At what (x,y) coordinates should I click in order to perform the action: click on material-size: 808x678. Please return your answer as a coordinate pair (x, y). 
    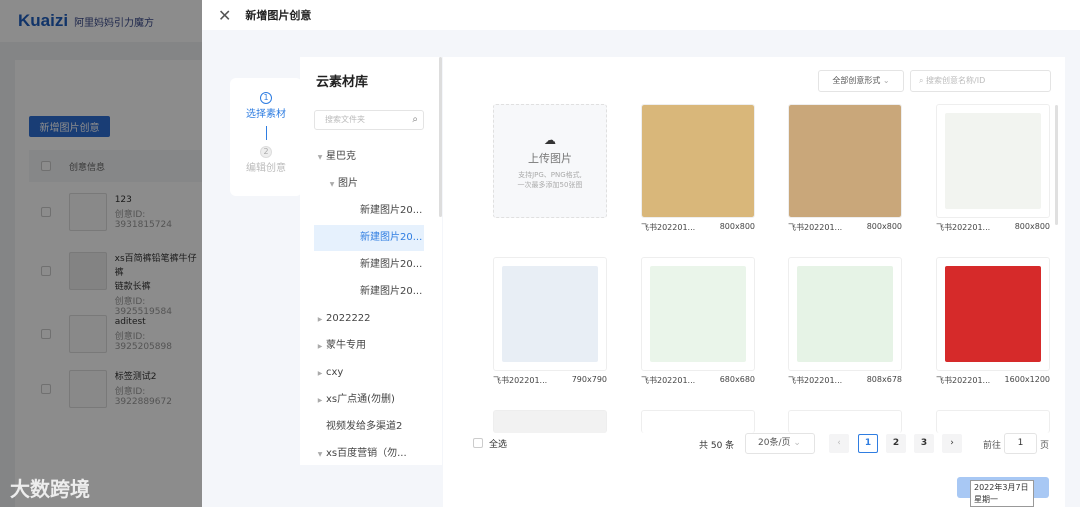
    Looking at the image, I should click on (884, 379).